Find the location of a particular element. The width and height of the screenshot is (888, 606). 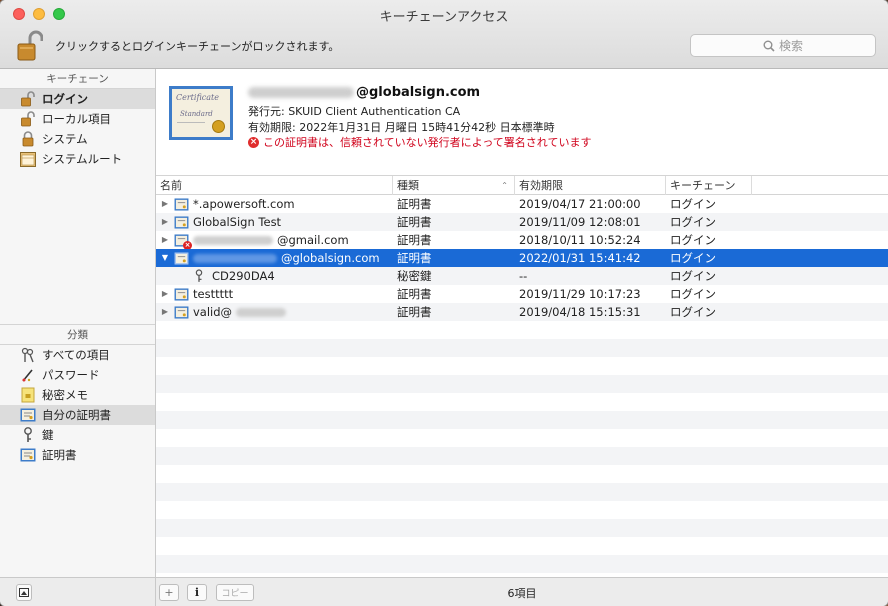

cert-image-text-1: Certificate is located at coordinates (197, 97).